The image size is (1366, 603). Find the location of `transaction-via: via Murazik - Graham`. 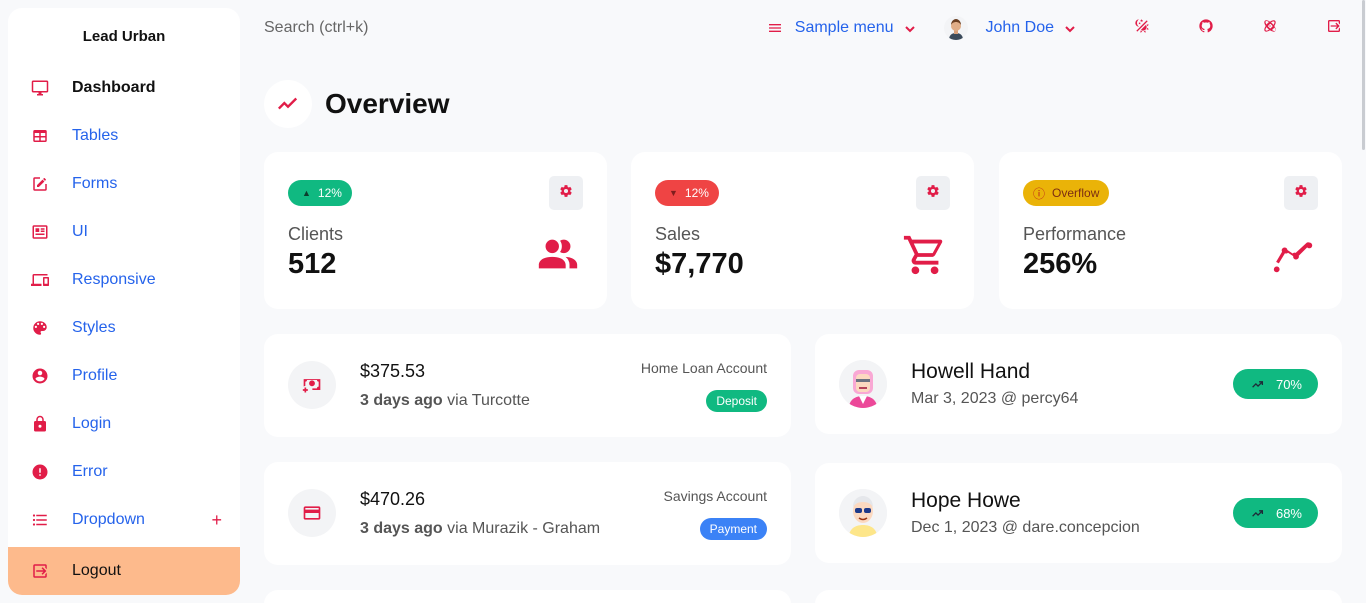

transaction-via: via Murazik - Graham is located at coordinates (524, 528).